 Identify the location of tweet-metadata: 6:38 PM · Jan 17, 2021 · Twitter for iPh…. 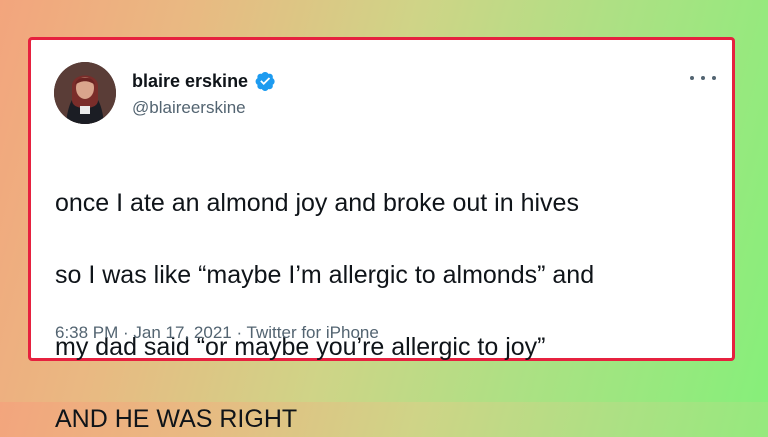
(217, 333).